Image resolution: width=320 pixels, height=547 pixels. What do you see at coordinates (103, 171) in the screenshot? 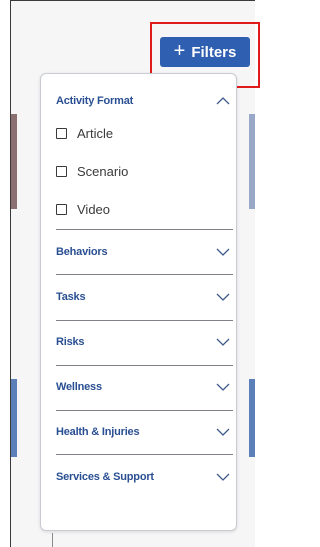
I see `filter-option-label: Scenario` at bounding box center [103, 171].